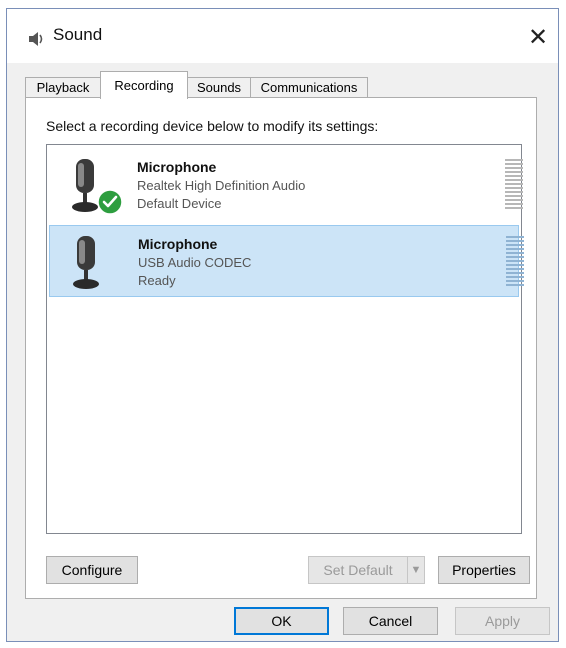 Image resolution: width=566 pixels, height=648 pixels. Describe the element at coordinates (78, 34) in the screenshot. I see `window-title: Sound` at that location.